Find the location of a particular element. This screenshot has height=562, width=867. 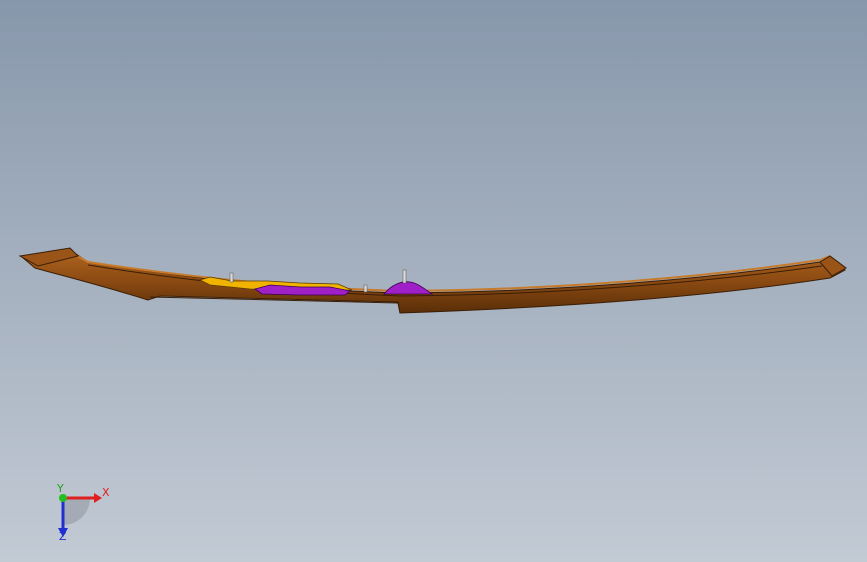

orientation-triad: X Y Z is located at coordinates (83, 514).